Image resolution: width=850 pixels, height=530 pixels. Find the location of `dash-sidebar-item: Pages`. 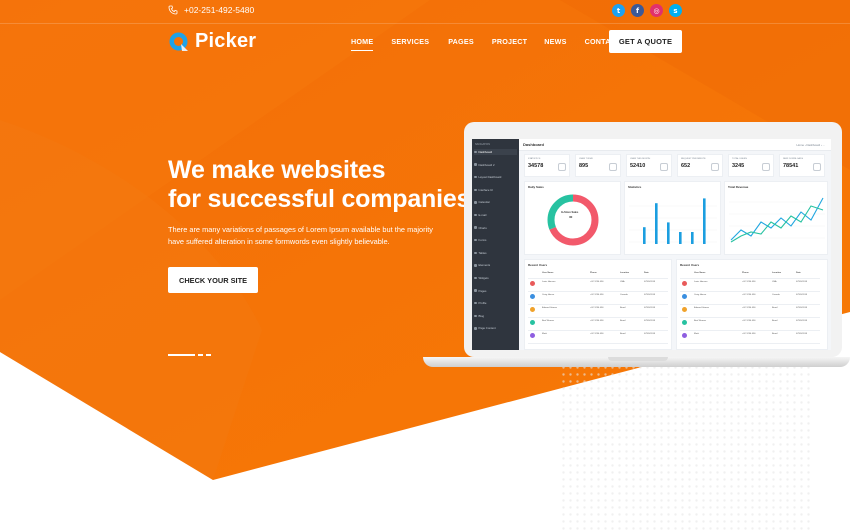

dash-sidebar-item: Pages is located at coordinates (495, 291).